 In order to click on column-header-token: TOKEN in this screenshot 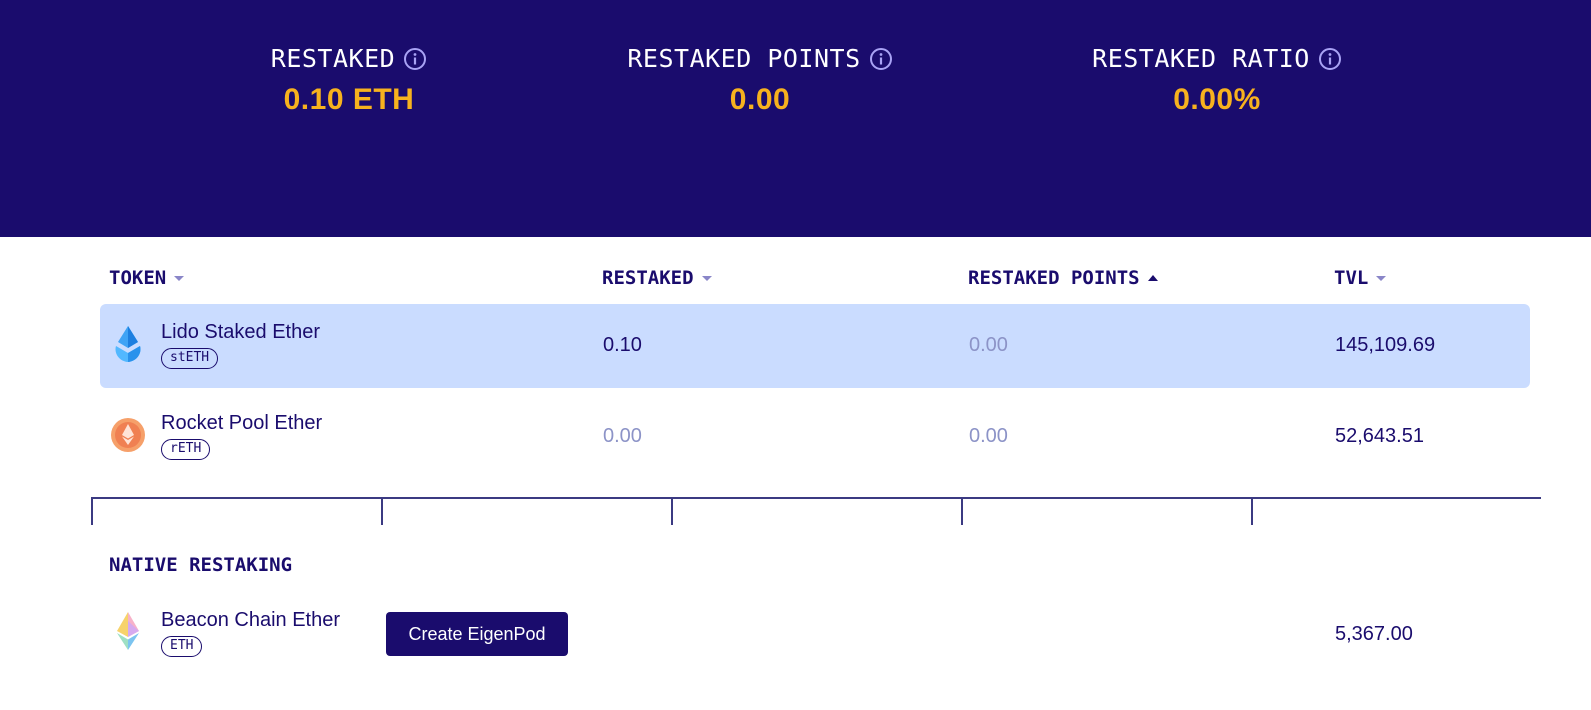, I will do `click(147, 278)`.